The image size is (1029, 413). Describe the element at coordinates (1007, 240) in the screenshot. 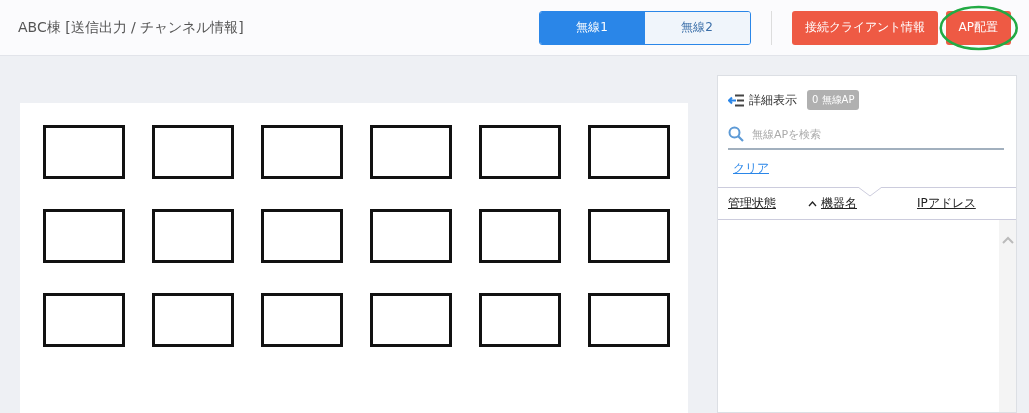

I see `scroll-up-icon` at that location.